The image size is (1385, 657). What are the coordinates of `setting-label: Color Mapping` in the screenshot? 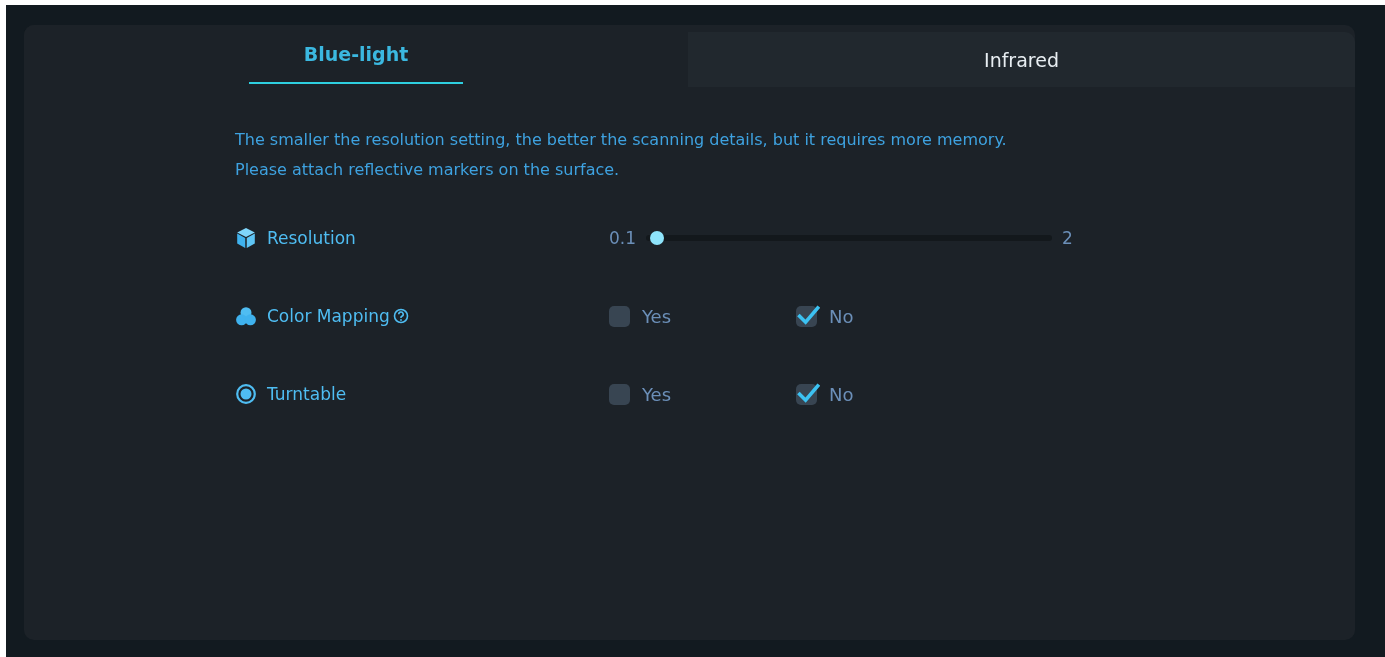 It's located at (328, 316).